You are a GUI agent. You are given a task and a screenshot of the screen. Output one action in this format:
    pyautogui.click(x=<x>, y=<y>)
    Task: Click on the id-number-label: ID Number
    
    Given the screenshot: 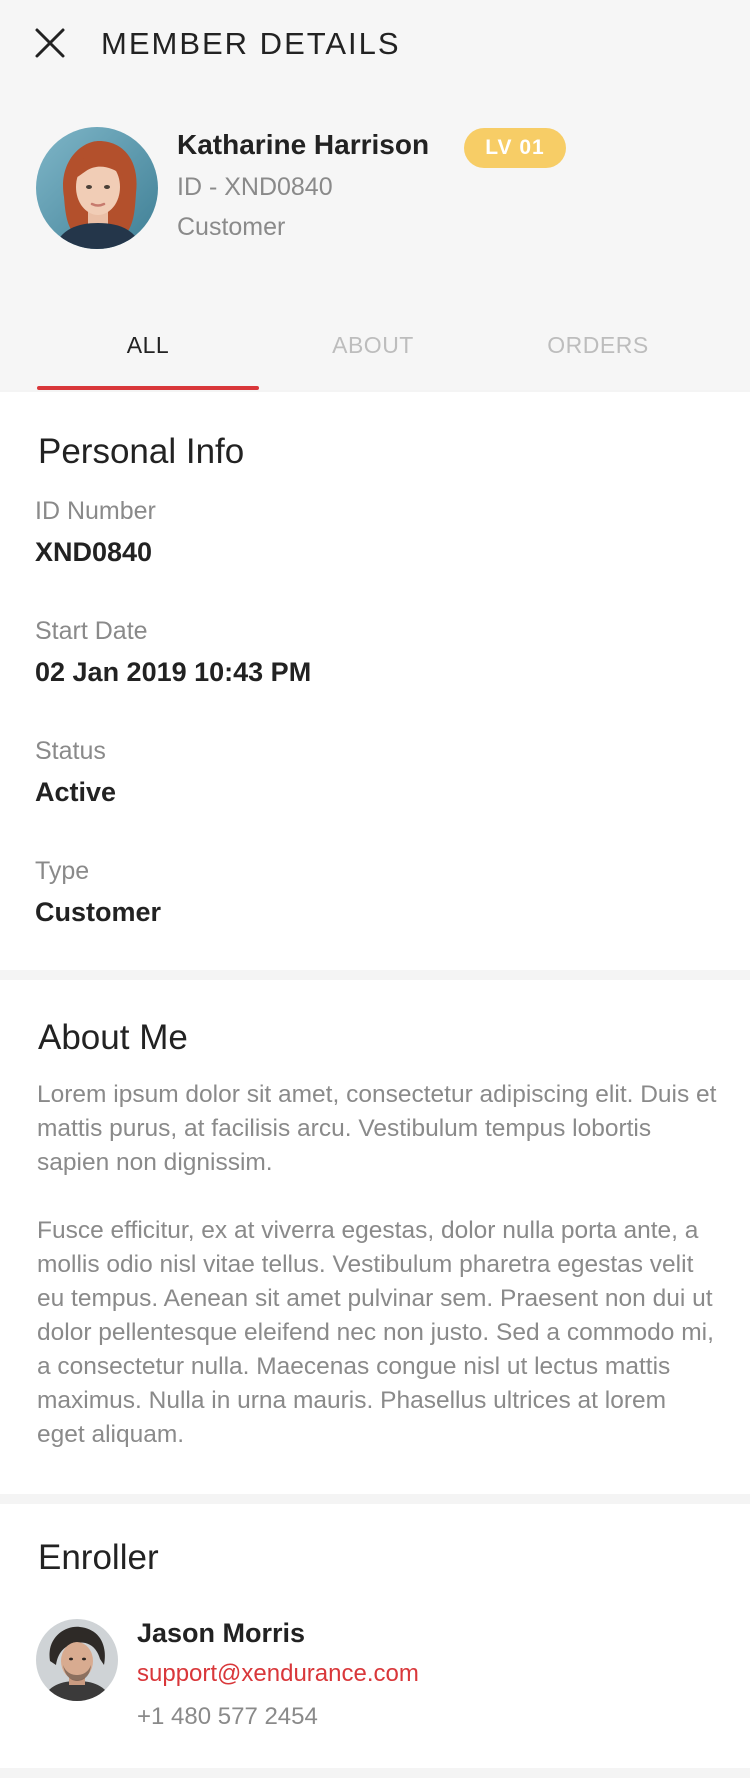 What is the action you would take?
    pyautogui.click(x=95, y=511)
    